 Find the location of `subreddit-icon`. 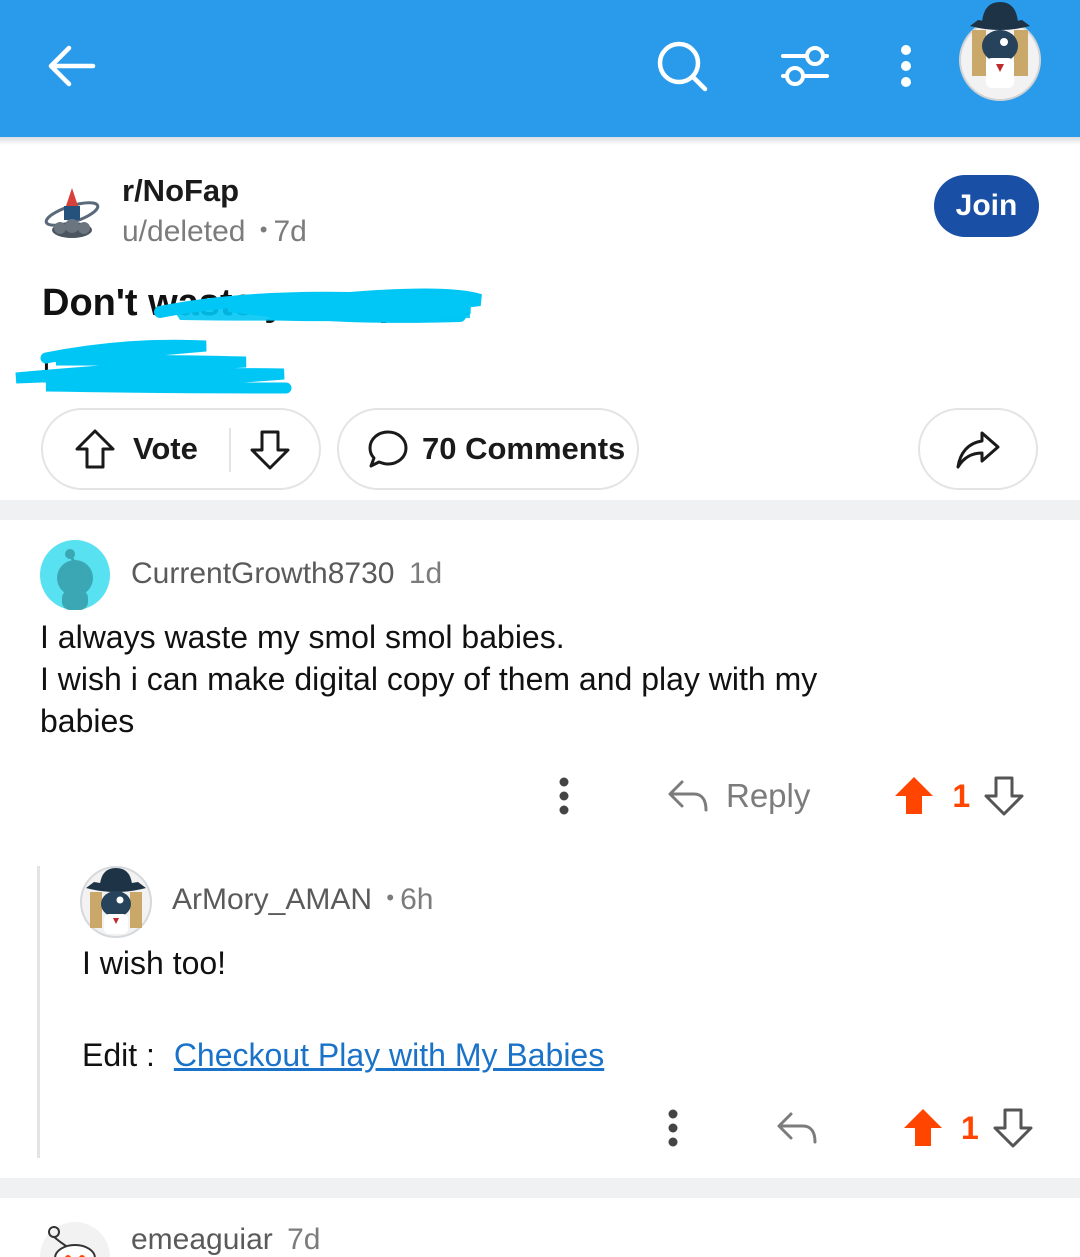

subreddit-icon is located at coordinates (73, 212).